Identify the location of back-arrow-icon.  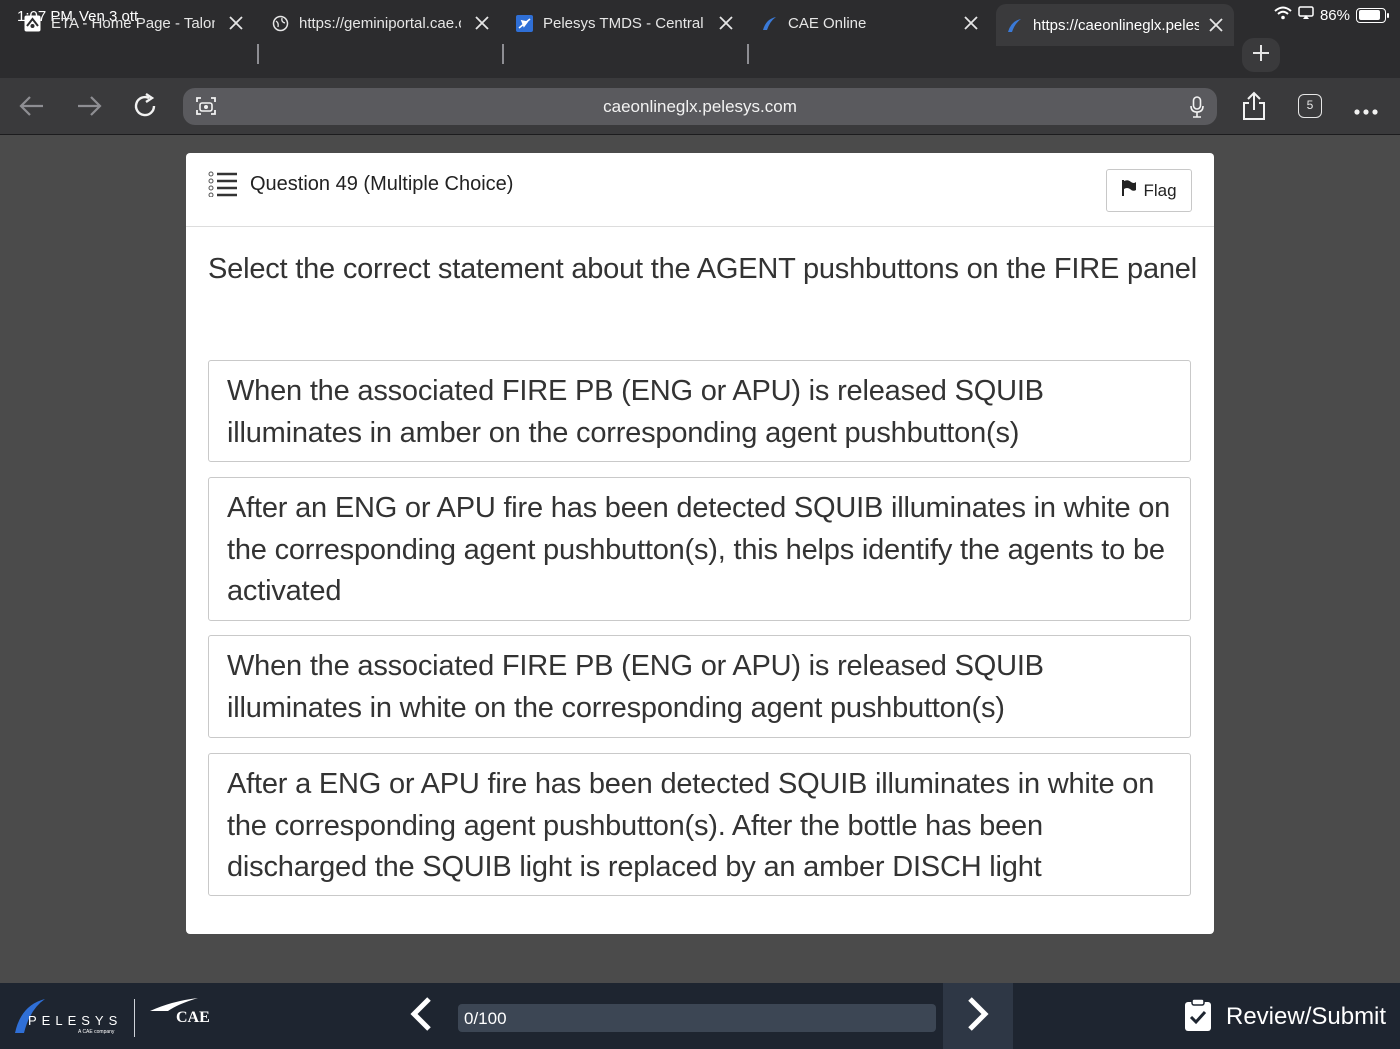
(32, 106).